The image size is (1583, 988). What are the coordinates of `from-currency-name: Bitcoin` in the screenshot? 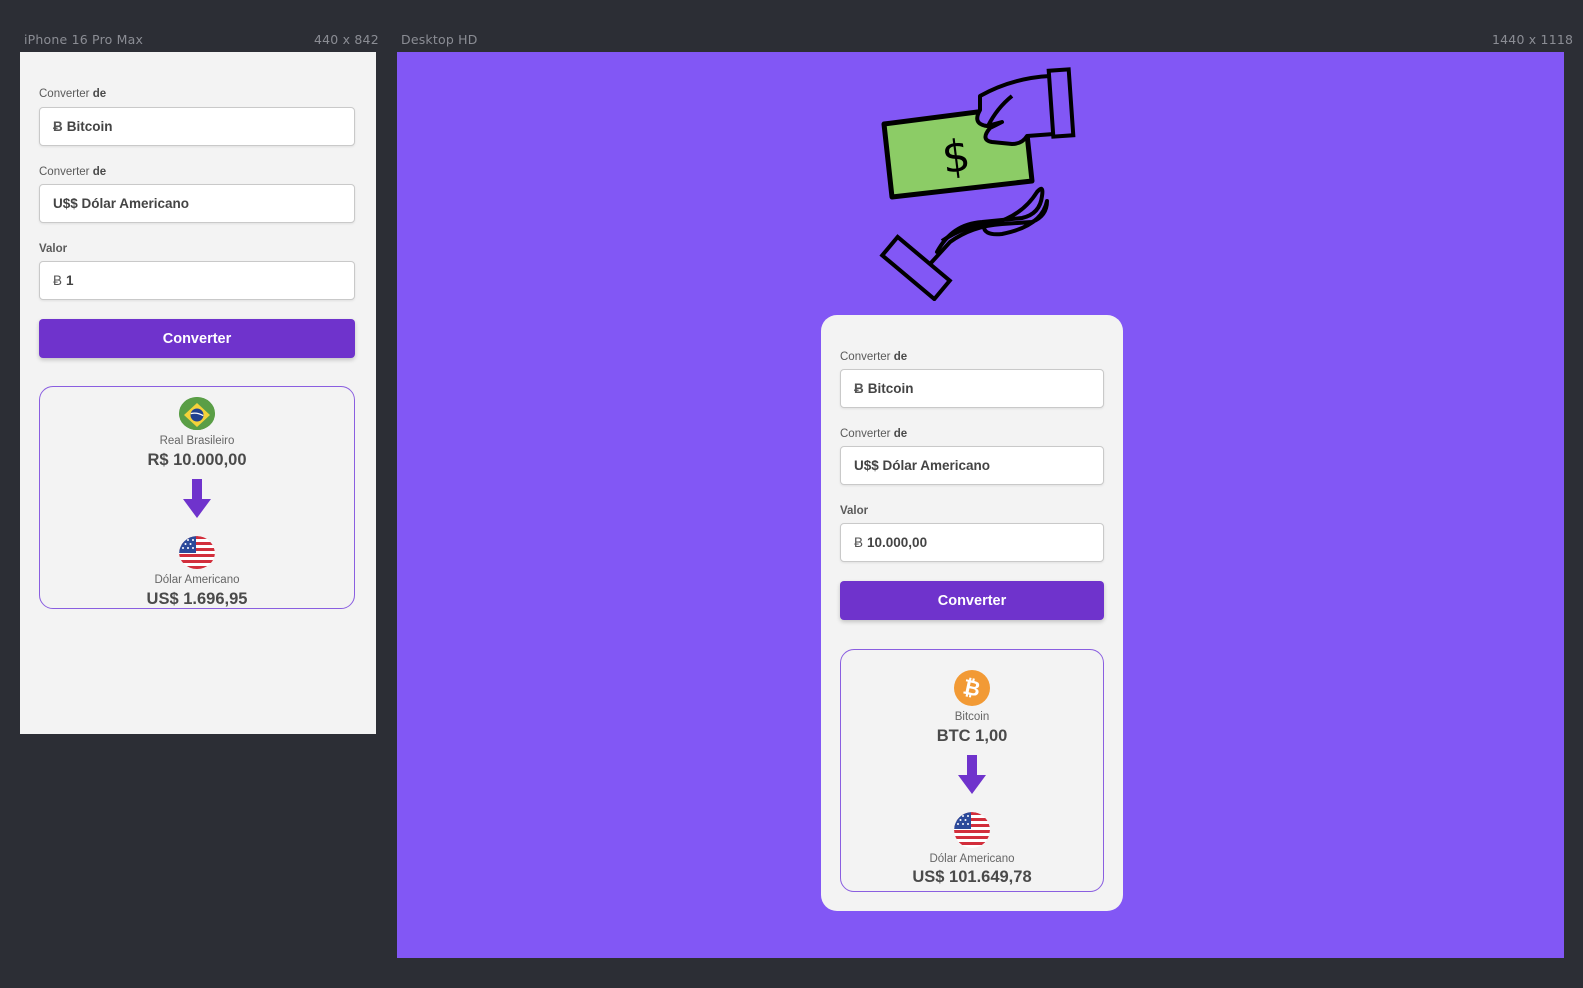 It's located at (972, 717).